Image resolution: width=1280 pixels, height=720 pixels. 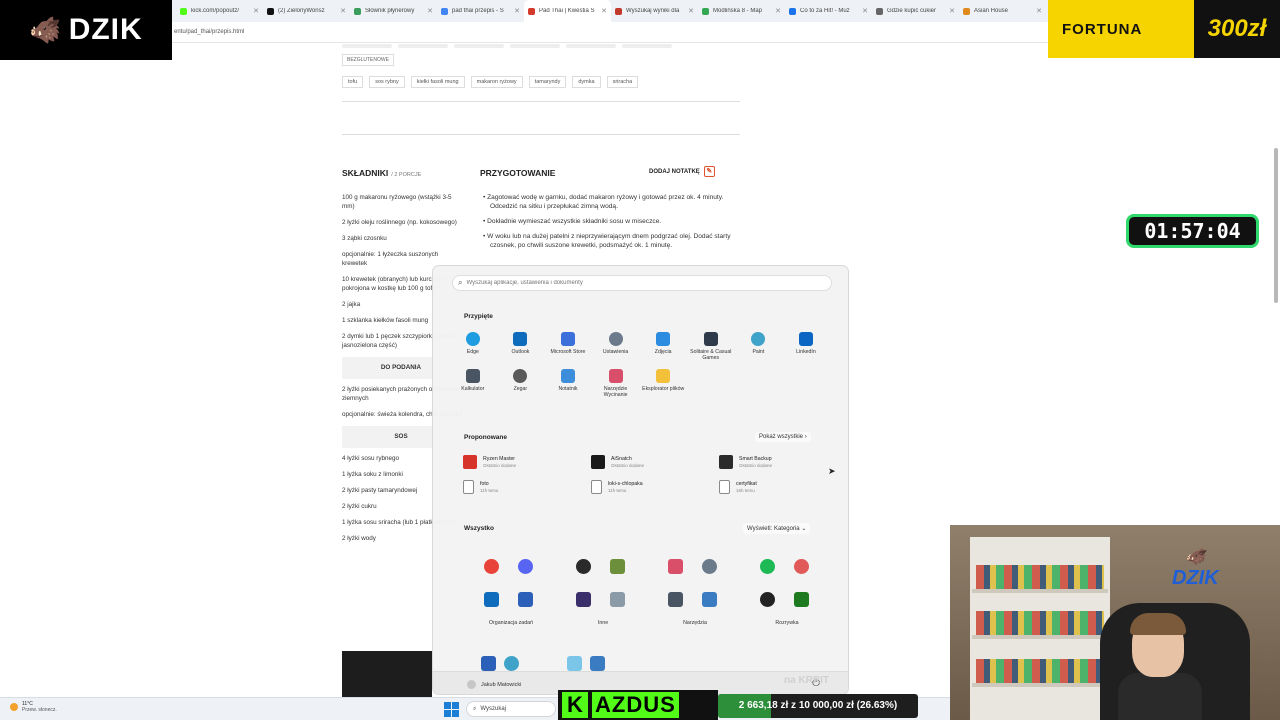 I want to click on recipe-tag: kiełki fasoli mung, so click(x=437, y=82).